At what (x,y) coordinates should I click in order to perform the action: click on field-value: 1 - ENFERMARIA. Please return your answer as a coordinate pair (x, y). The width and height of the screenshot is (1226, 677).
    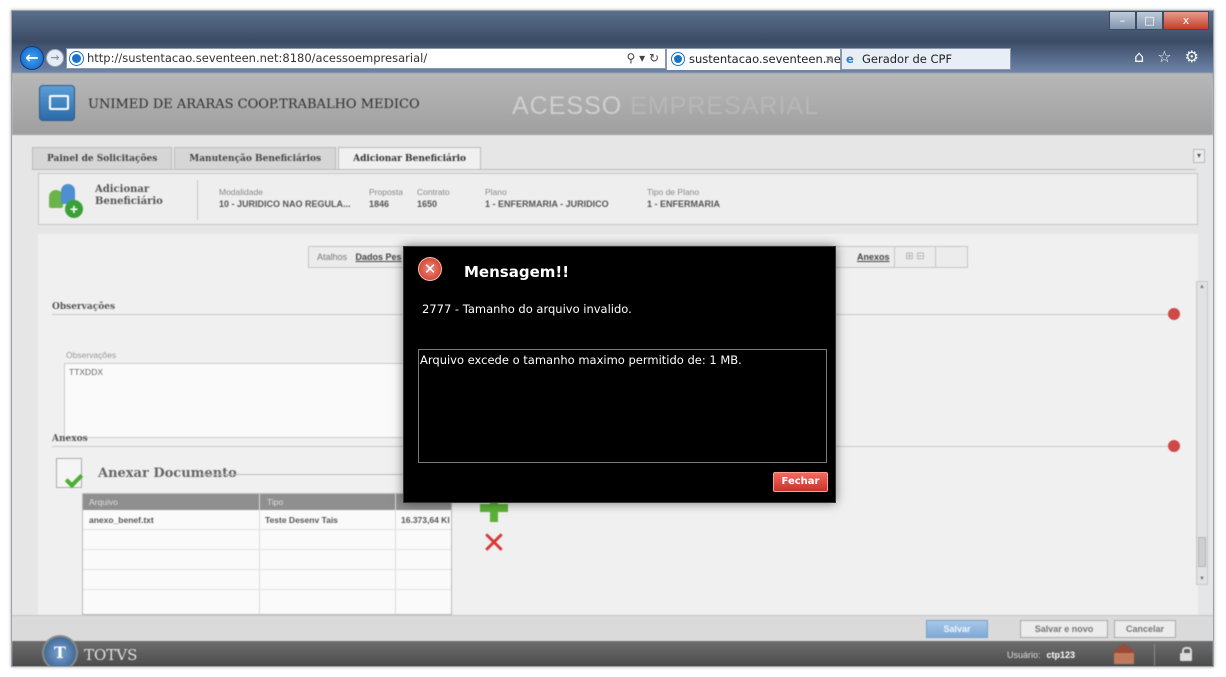
    Looking at the image, I should click on (684, 204).